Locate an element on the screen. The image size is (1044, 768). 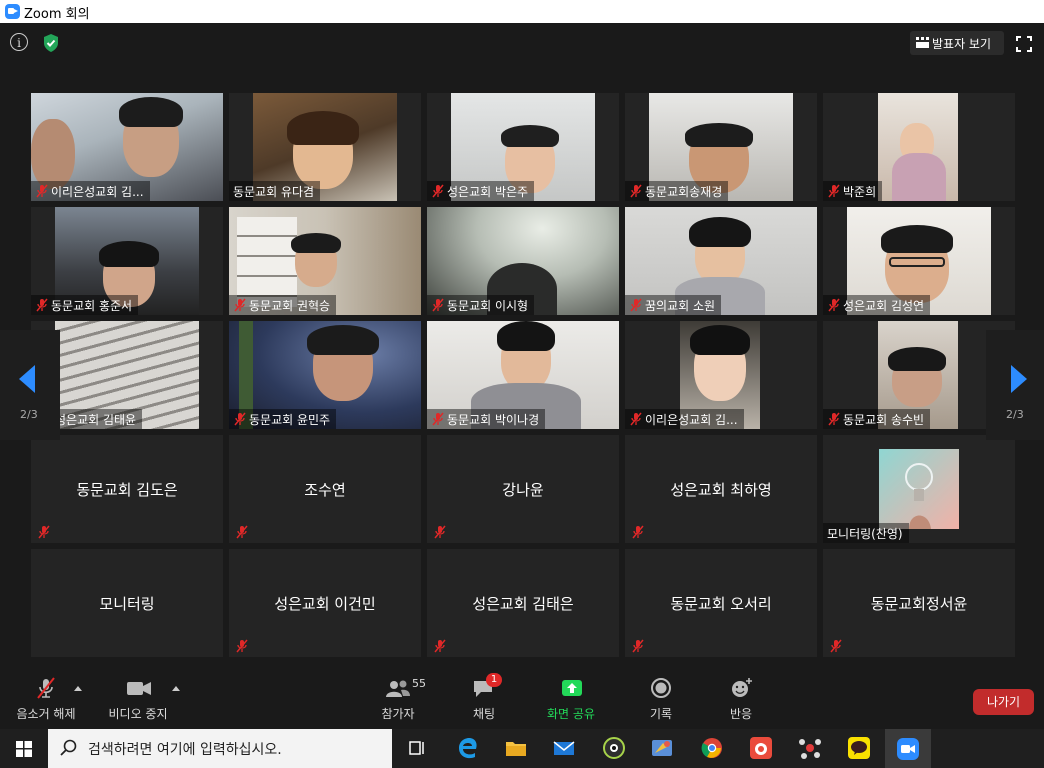
participant-name-bar: 박준희 is located at coordinates (853, 191).